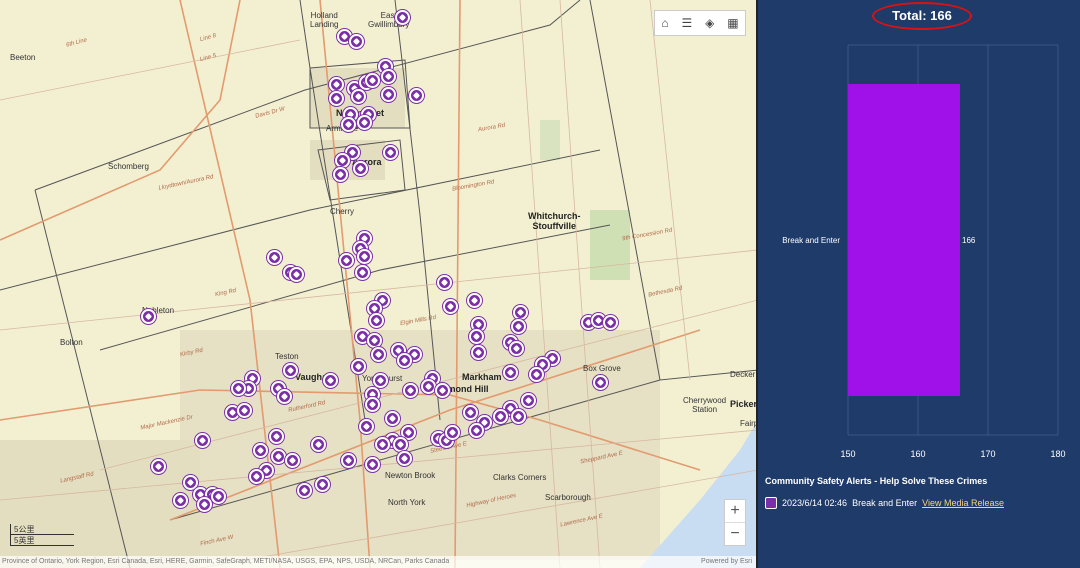  I want to click on place-teston: Teston, so click(287, 356).